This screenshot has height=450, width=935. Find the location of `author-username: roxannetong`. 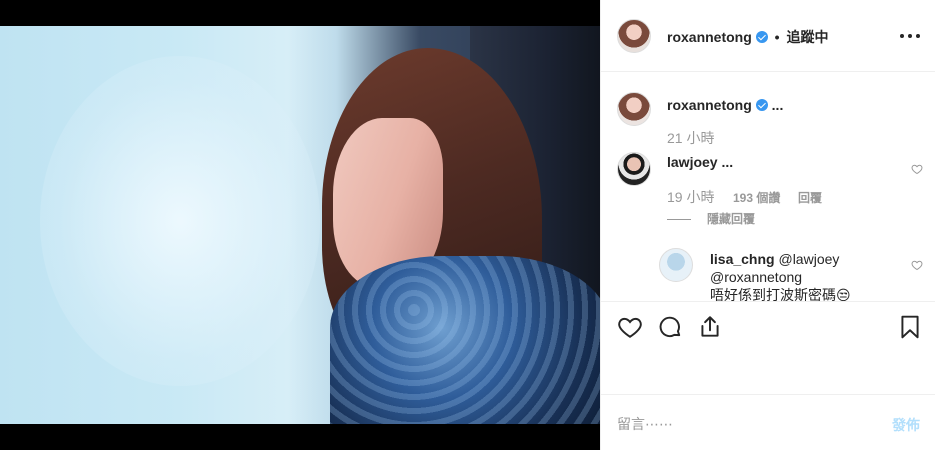

author-username: roxannetong is located at coordinates (709, 37).